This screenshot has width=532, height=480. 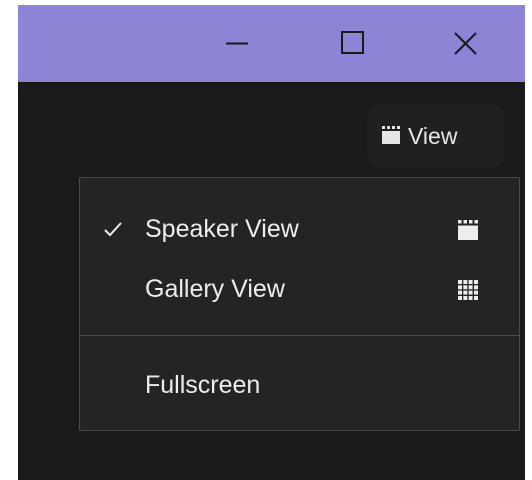 What do you see at coordinates (299, 229) in the screenshot?
I see `menu-item-speaker-view: Speaker View` at bounding box center [299, 229].